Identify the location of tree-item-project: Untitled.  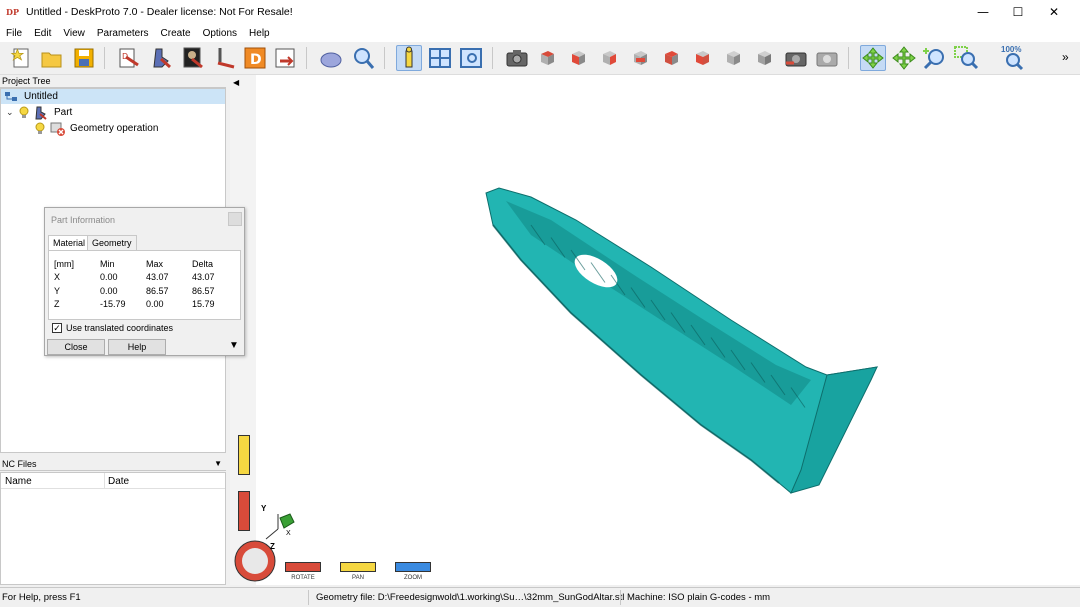
(113, 96).